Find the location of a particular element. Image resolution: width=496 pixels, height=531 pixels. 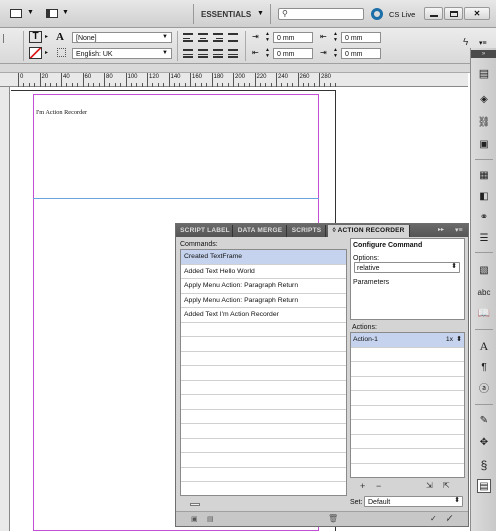

first-line-indent-field: 0 mm is located at coordinates (293, 53).